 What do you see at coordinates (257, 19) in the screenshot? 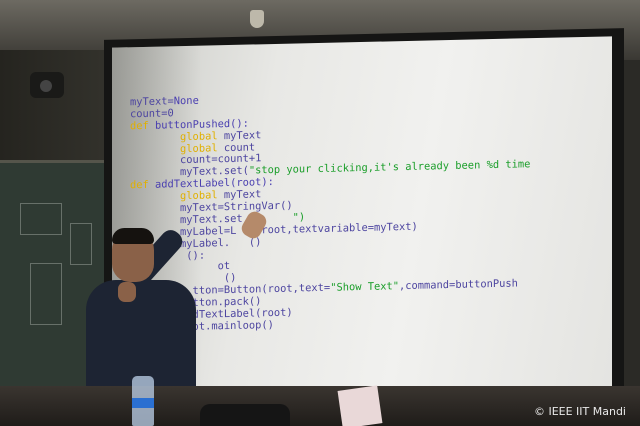
I see `ceiling-light` at bounding box center [257, 19].